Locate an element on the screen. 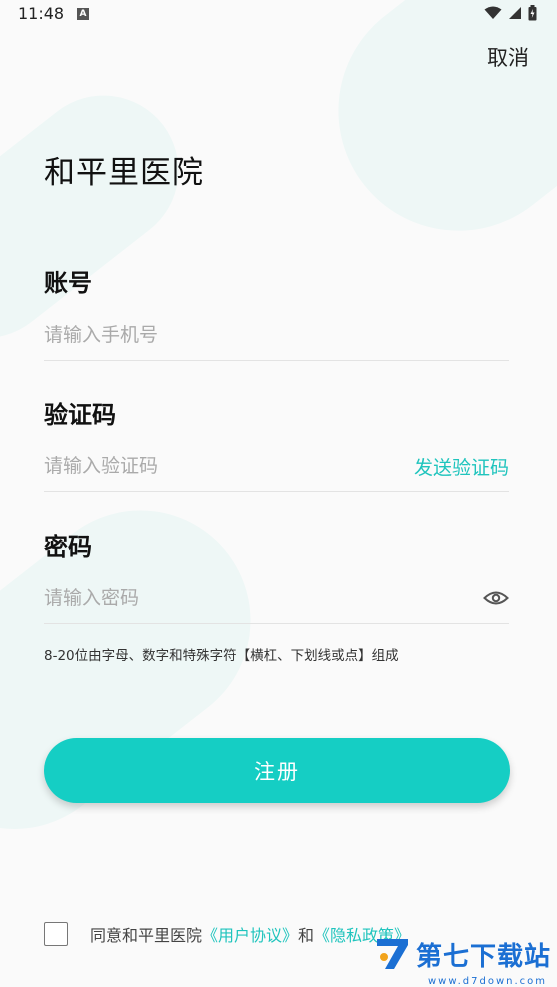 The height and width of the screenshot is (987, 557). watermark: 第七下载站 is located at coordinates (462, 954).